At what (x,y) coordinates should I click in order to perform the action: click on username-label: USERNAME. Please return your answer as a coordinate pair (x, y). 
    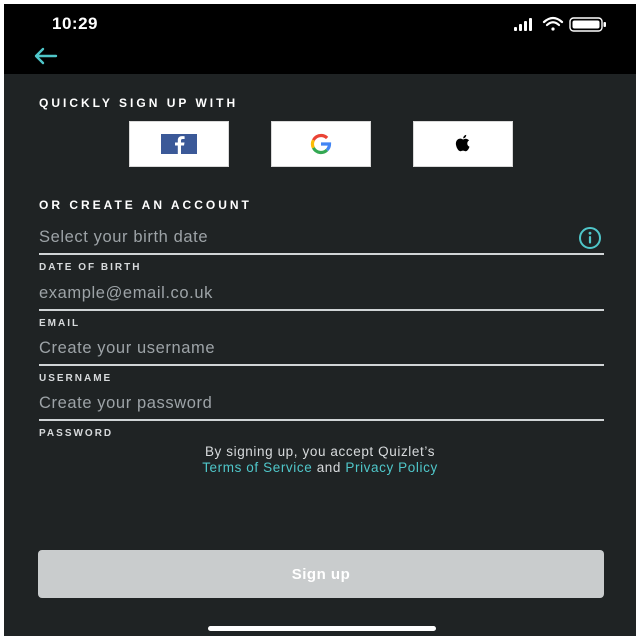
    Looking at the image, I should click on (76, 378).